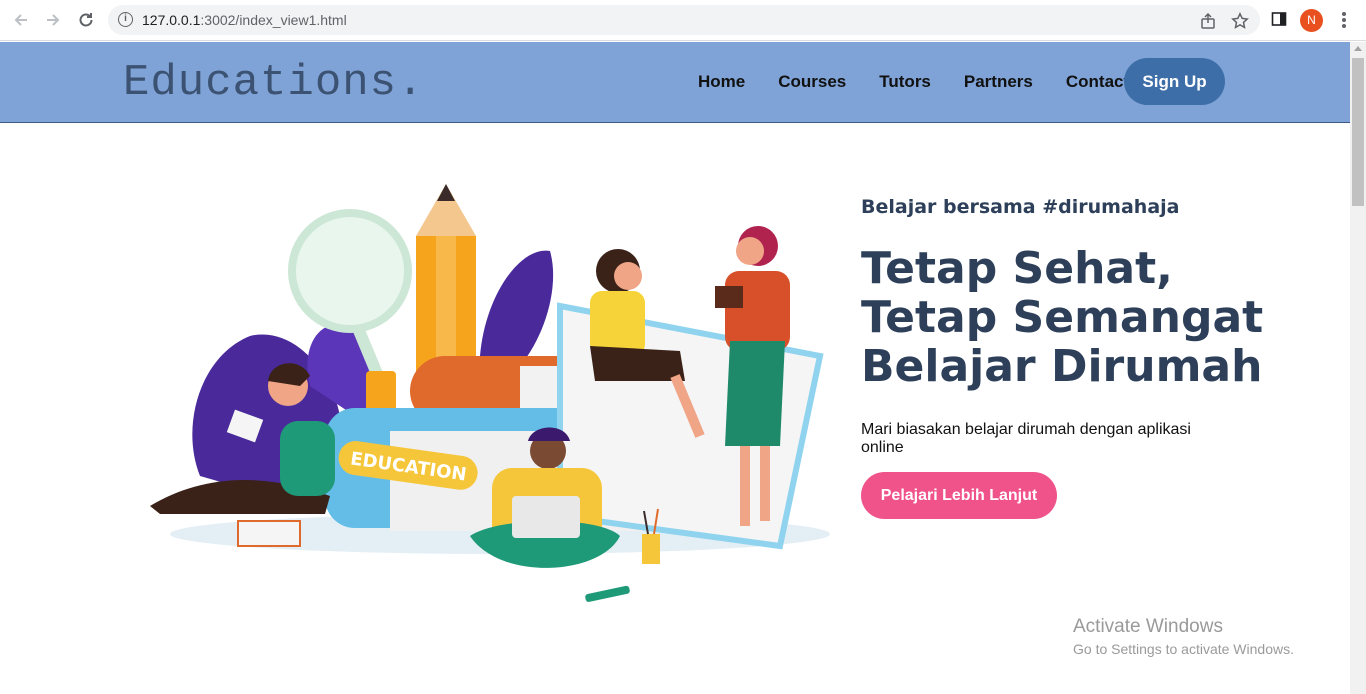 The image size is (1366, 694). Describe the element at coordinates (171, 20) in the screenshot. I see `url-host: 127.0.0.1` at that location.